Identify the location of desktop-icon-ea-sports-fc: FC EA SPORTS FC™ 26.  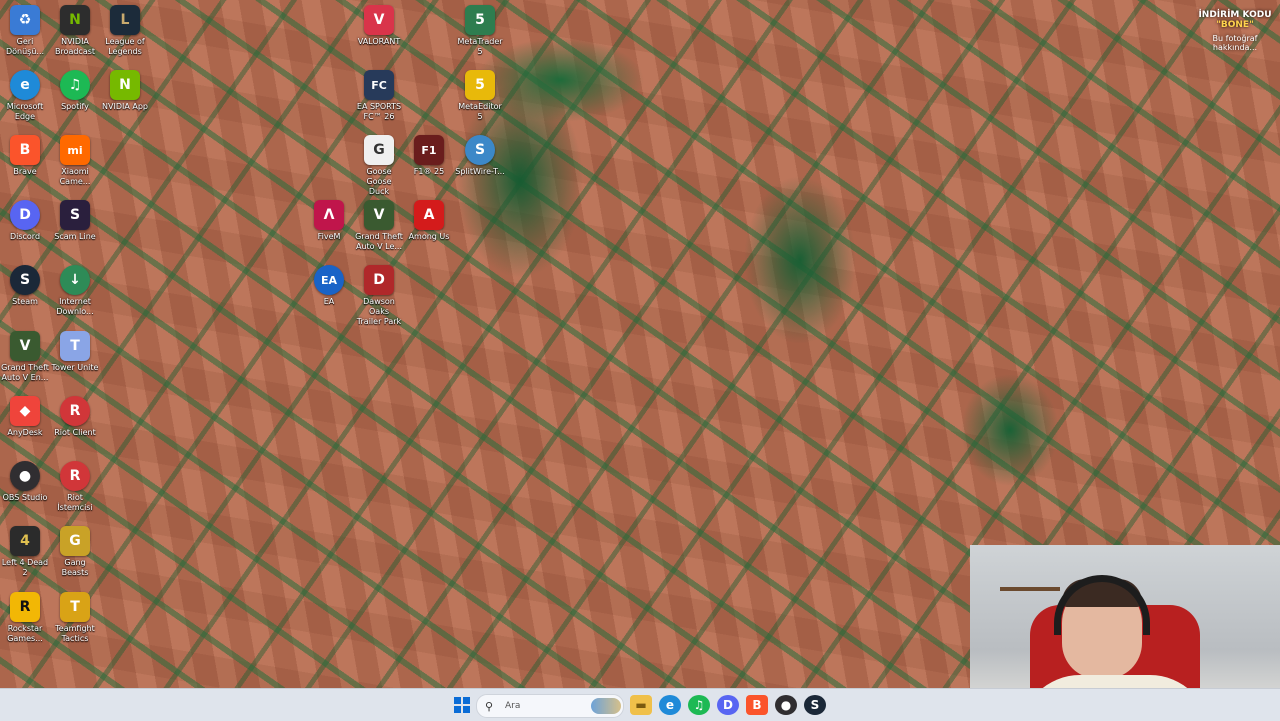
(379, 94).